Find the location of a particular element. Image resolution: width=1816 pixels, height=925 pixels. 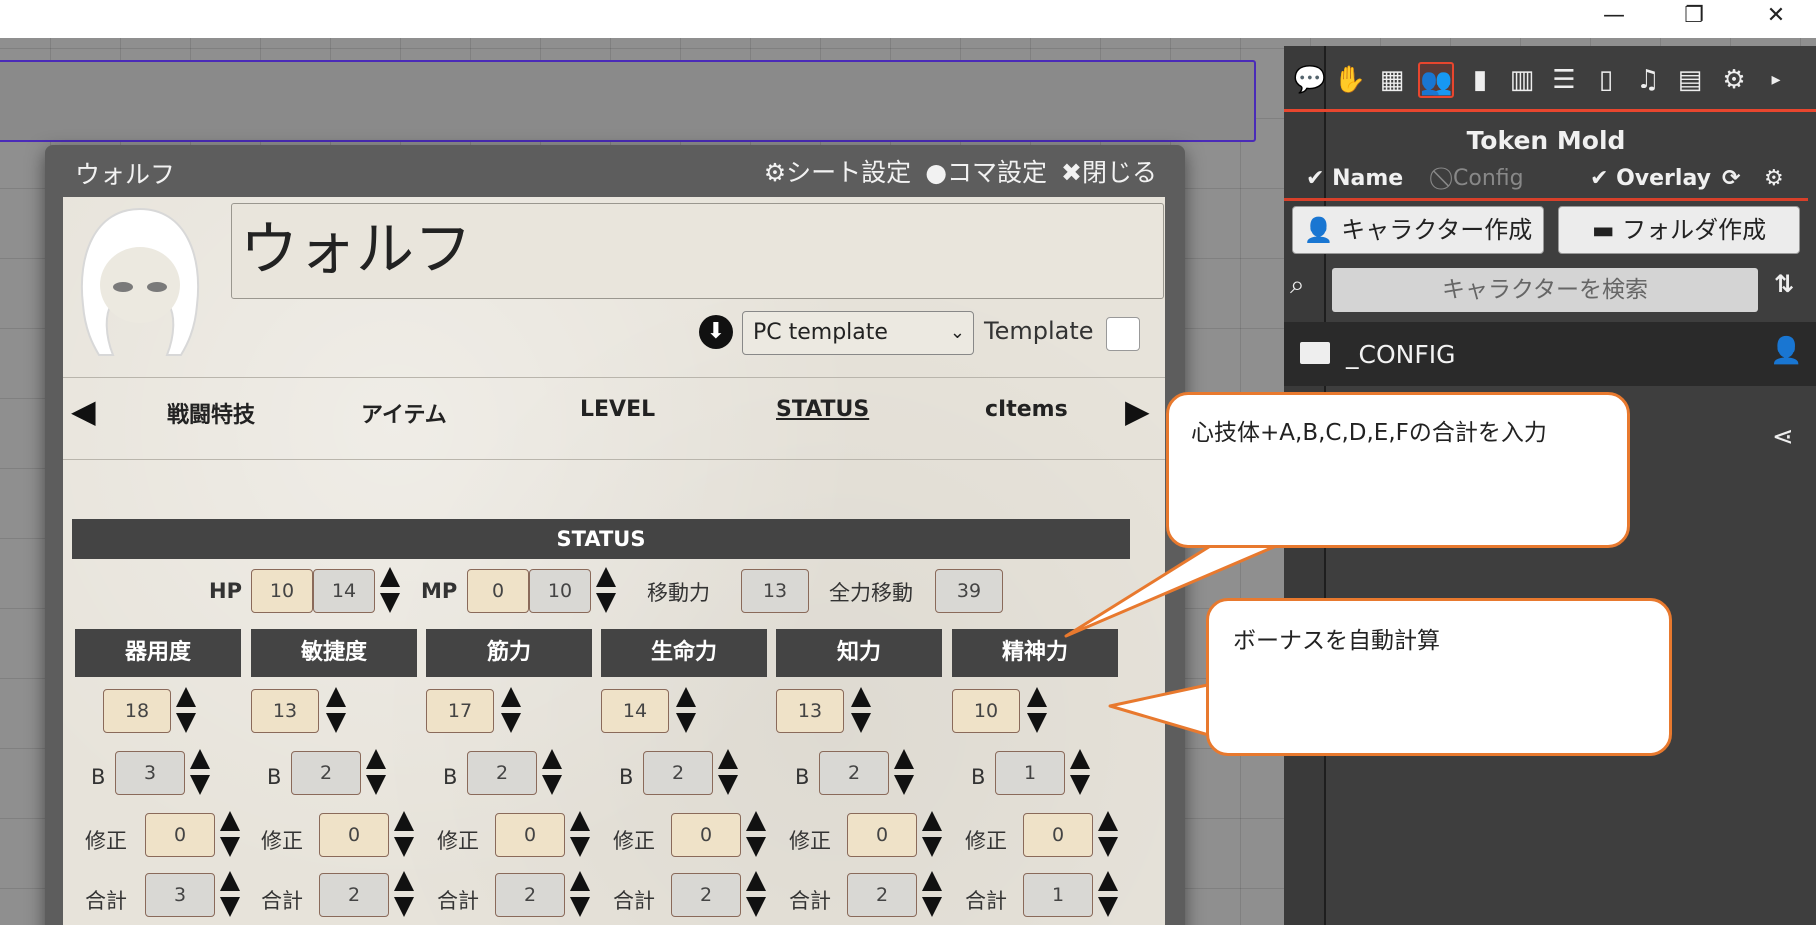

music-icon: ♫ is located at coordinates (1648, 80).